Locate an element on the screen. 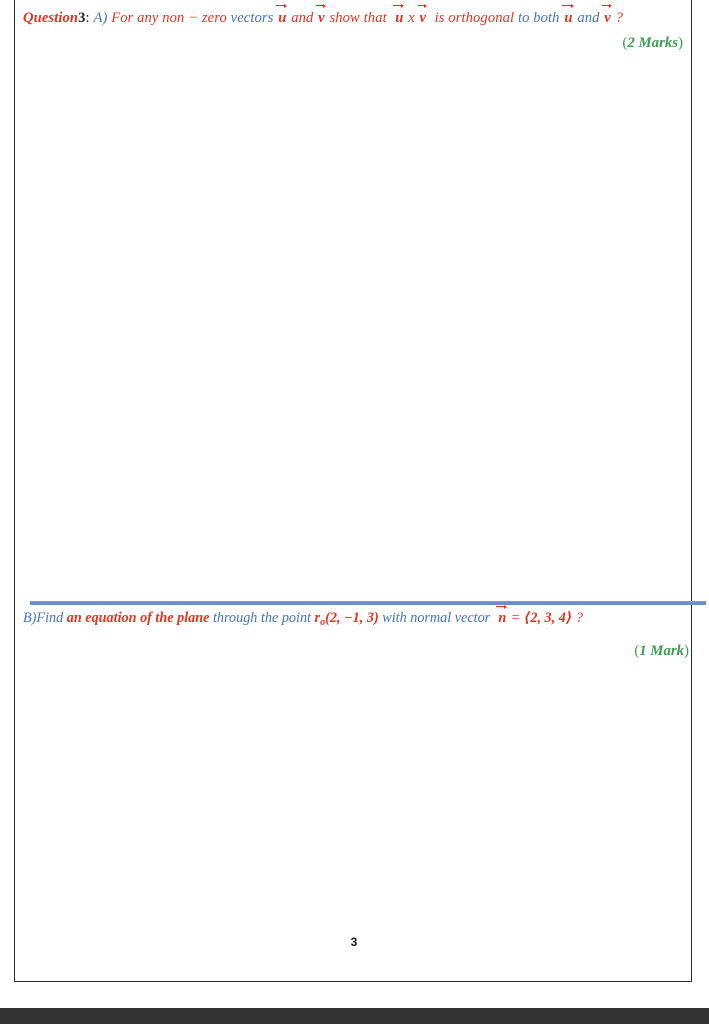 This screenshot has height=1024, width=709. viewer-bottom-bar is located at coordinates (354, 1016).